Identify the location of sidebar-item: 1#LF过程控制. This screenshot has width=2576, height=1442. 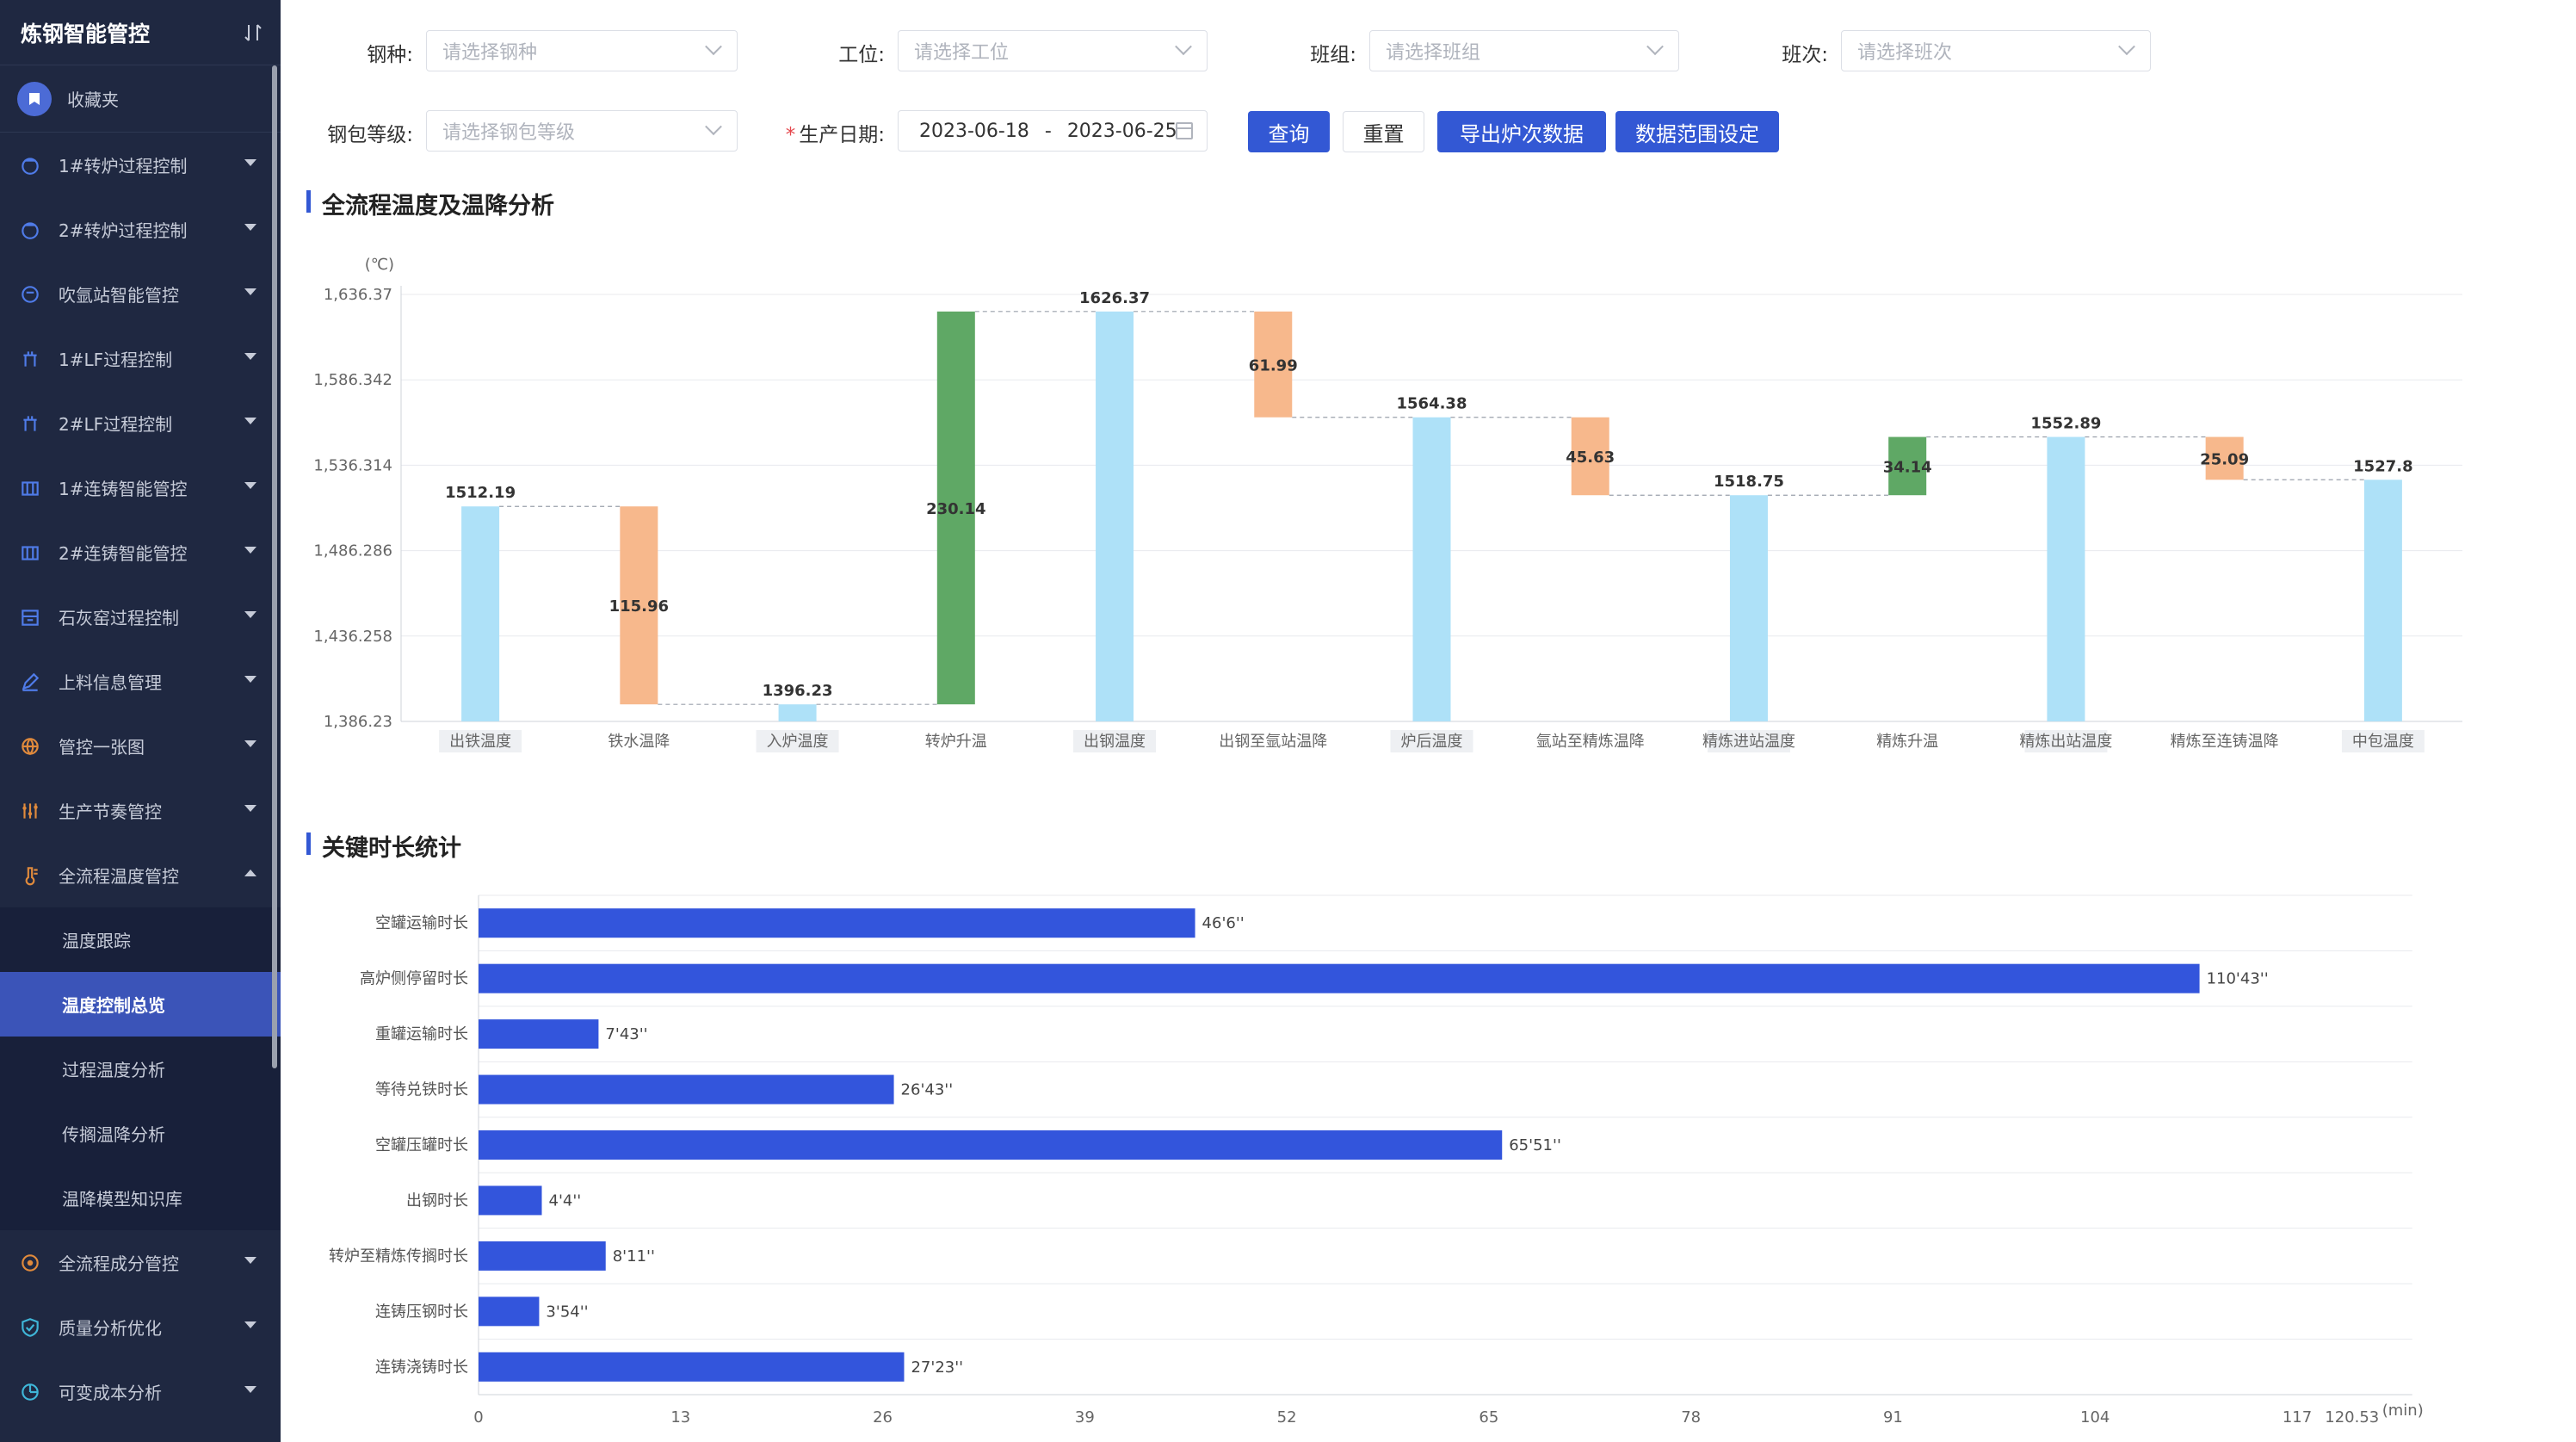
(140, 358).